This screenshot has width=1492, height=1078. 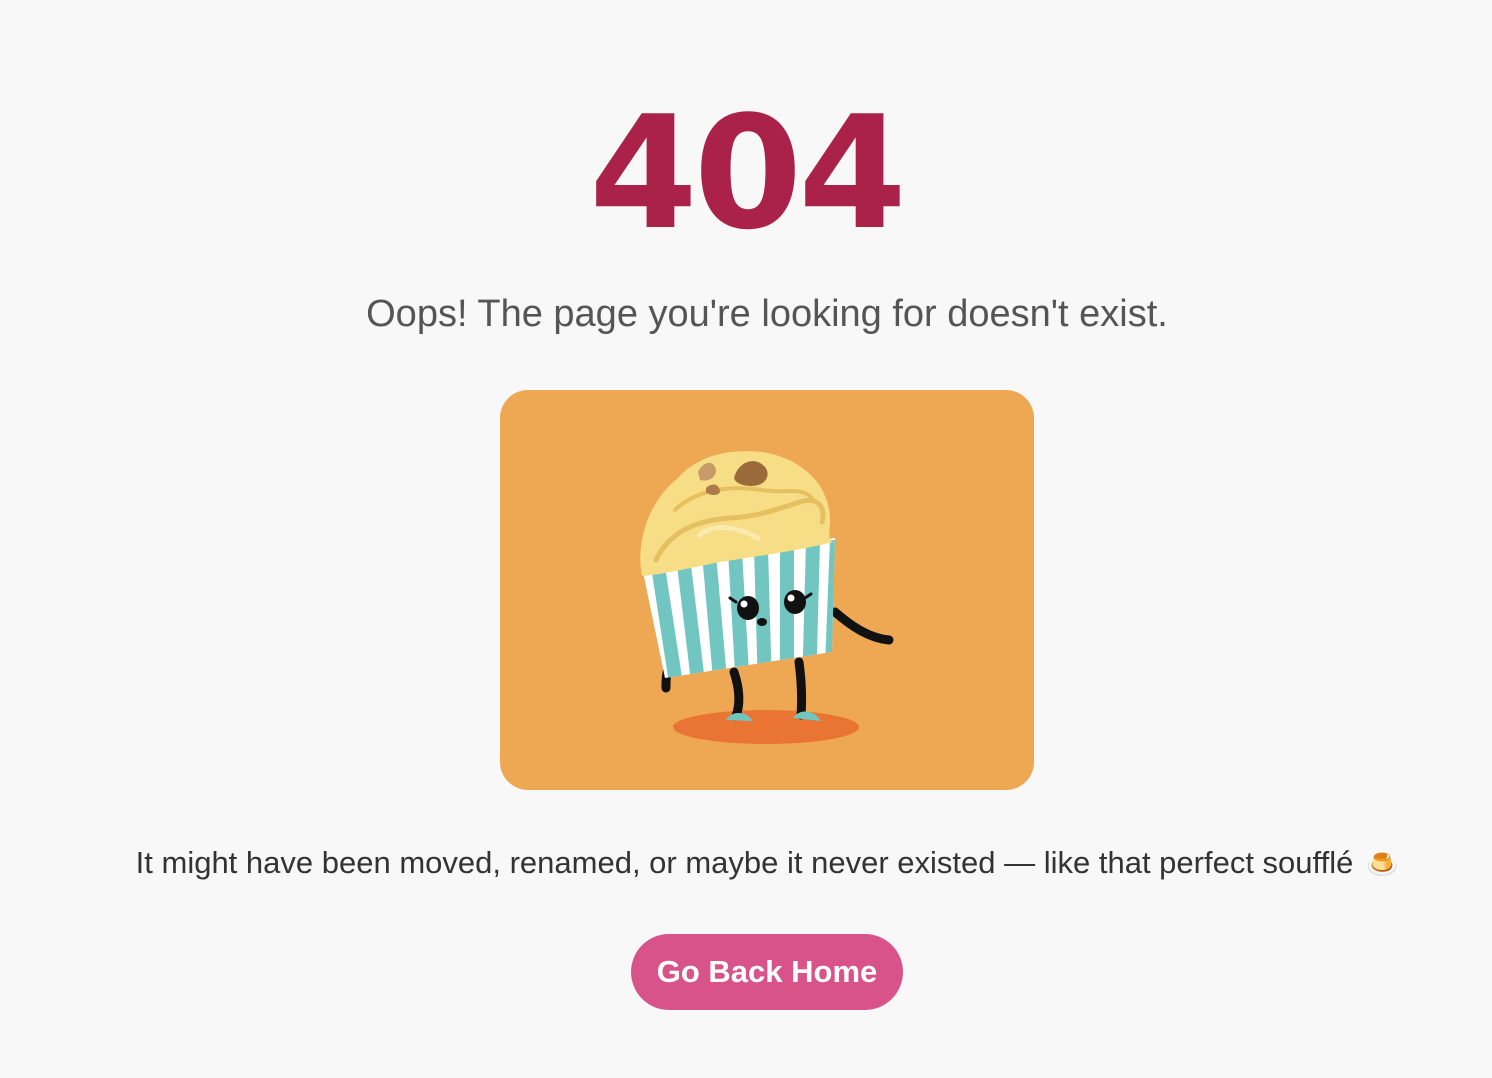 I want to click on shadow-shape, so click(x=766, y=727).